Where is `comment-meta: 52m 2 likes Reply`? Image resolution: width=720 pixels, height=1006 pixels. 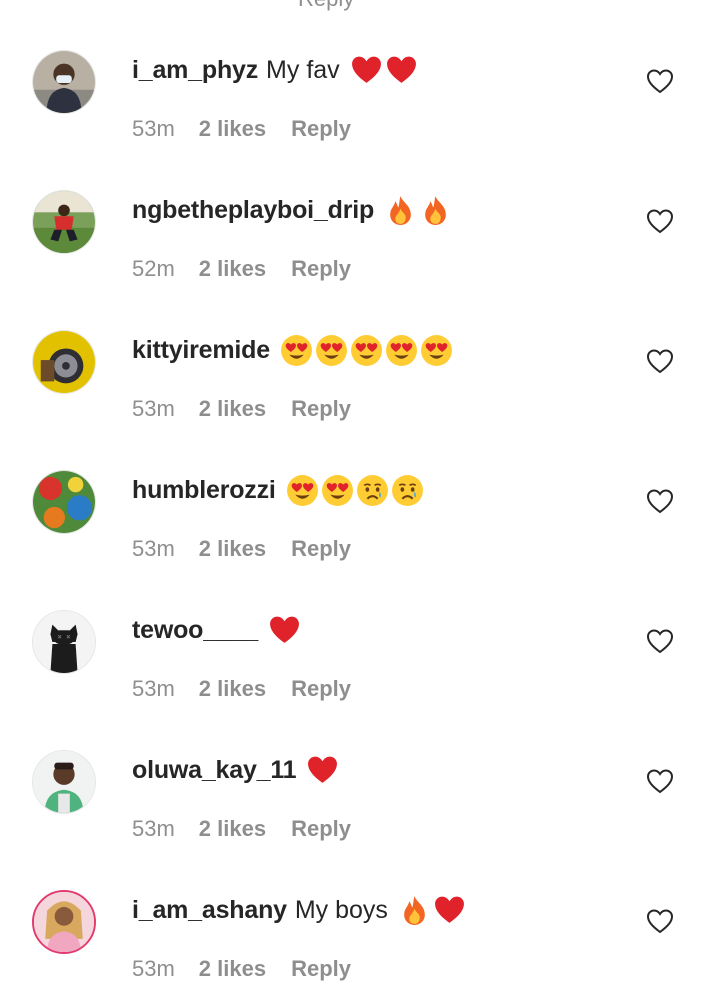
comment-meta: 52m 2 likes Reply is located at coordinates (241, 269).